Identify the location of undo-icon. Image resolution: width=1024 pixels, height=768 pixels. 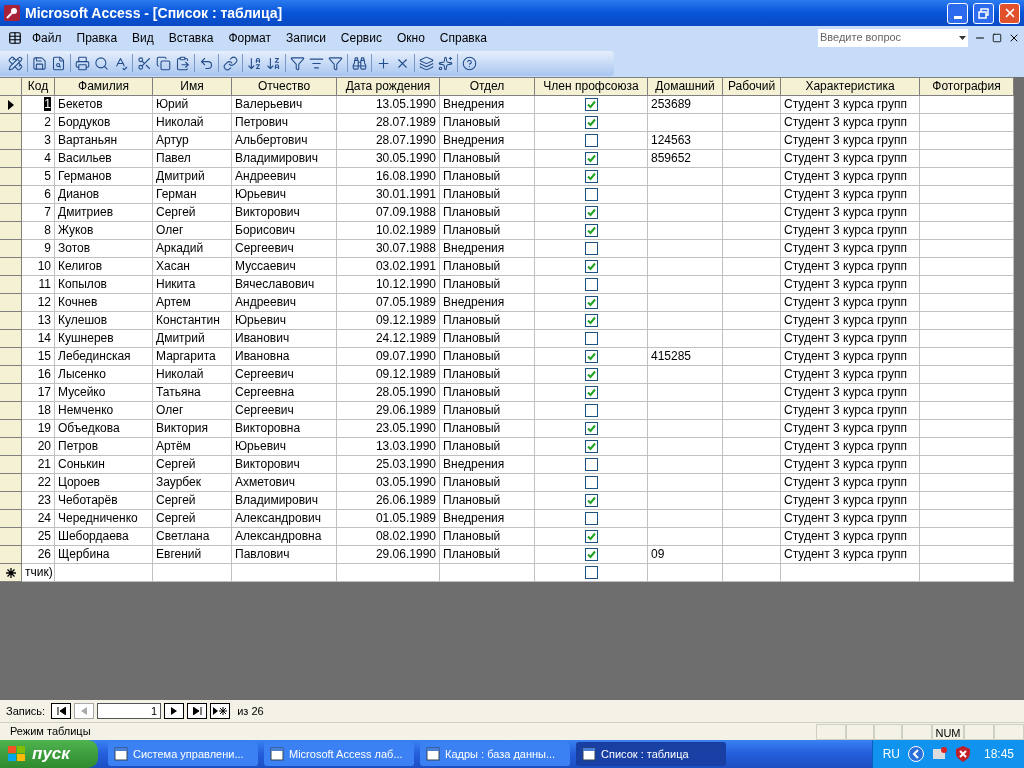
(206, 63).